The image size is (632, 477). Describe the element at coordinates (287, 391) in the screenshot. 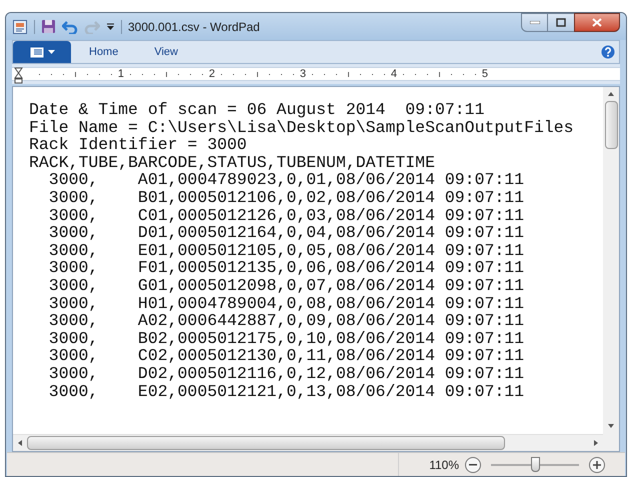

I see `text-line: 3000, E02,0005012121,0,13,08/06/2014 09:07:11` at that location.